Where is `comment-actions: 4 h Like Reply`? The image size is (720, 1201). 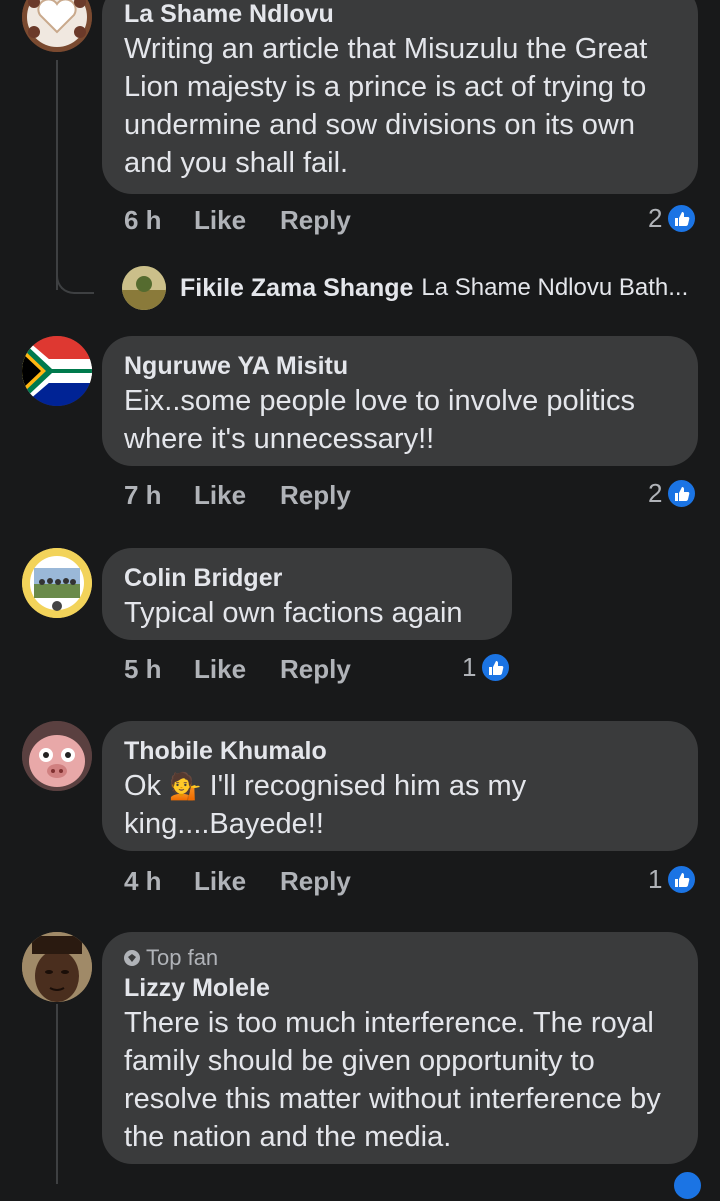
comment-actions: 4 h Like Reply is located at coordinates (237, 881).